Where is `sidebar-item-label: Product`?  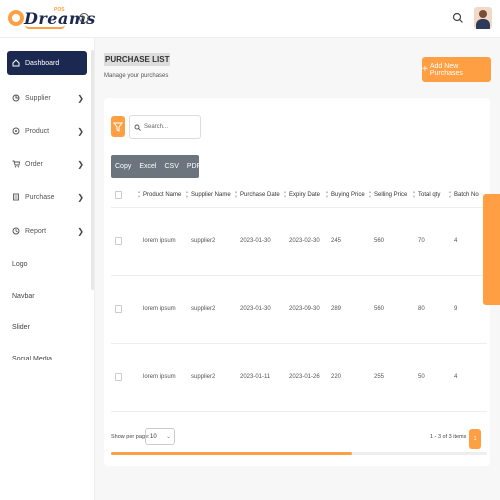
sidebar-item-label: Product is located at coordinates (37, 131).